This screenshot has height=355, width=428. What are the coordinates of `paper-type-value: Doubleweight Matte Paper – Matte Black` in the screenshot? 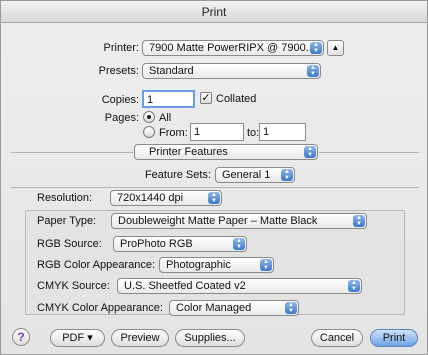 It's located at (218, 221).